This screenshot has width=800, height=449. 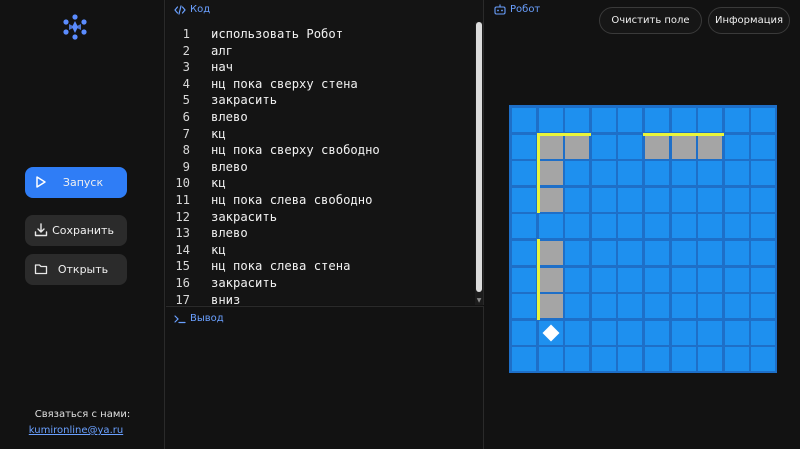 I want to click on code-line: 4 нц пока сверху стена, so click(x=321, y=84).